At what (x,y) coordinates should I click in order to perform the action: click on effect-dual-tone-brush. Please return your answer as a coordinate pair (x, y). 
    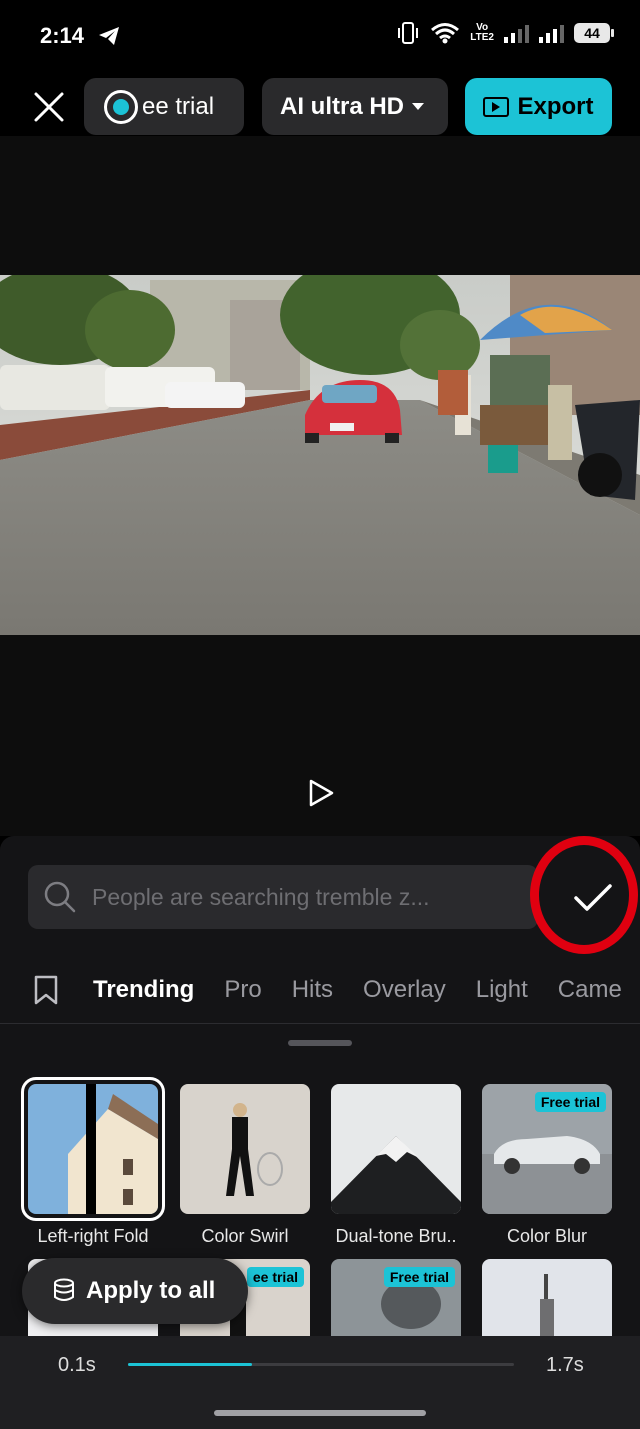
    Looking at the image, I should click on (396, 1149).